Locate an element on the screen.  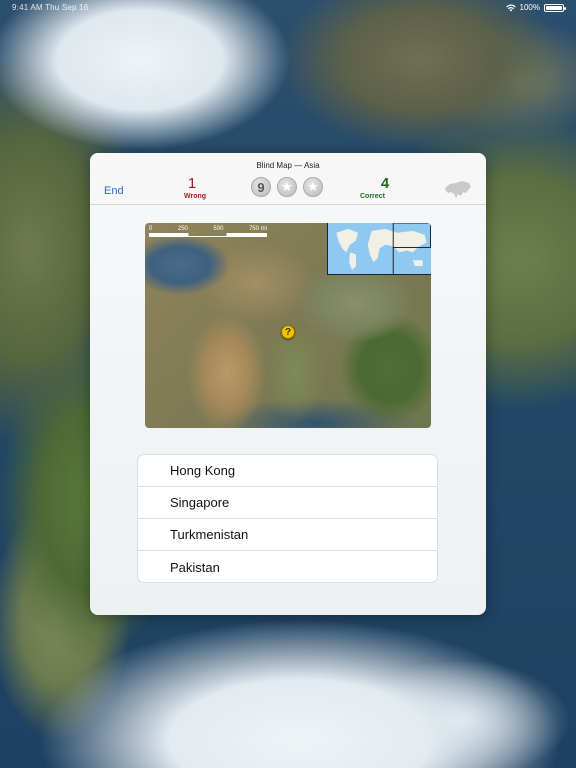
correct-label: Correct is located at coordinates (372, 196).